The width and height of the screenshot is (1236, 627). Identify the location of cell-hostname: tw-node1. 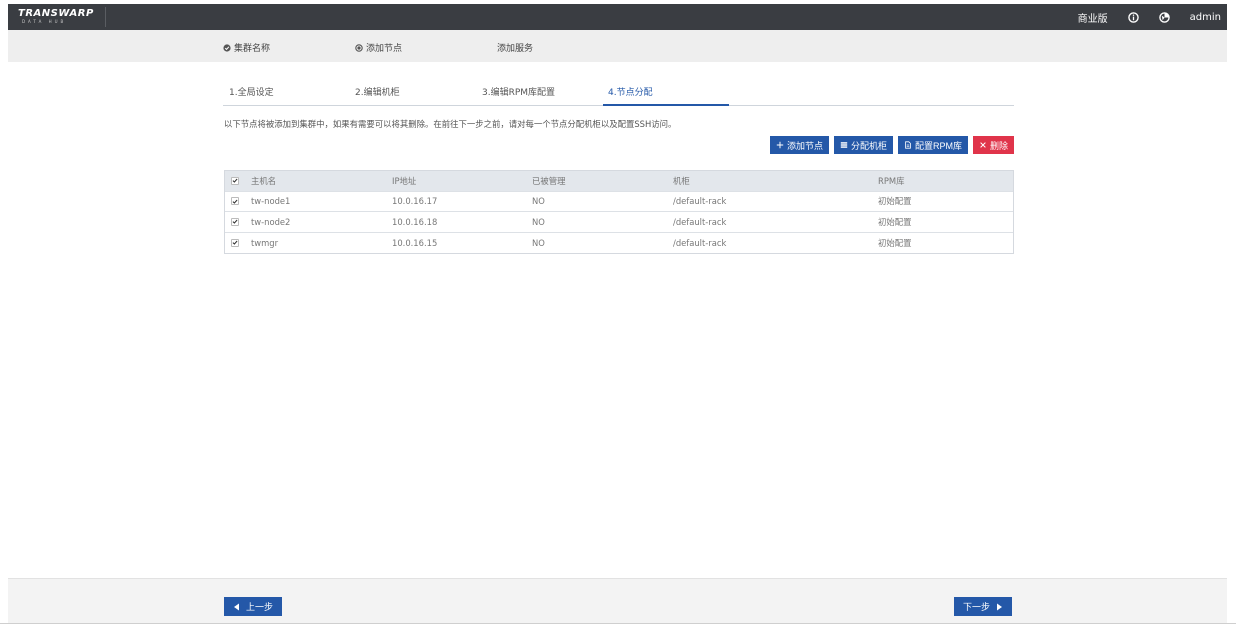
(271, 201).